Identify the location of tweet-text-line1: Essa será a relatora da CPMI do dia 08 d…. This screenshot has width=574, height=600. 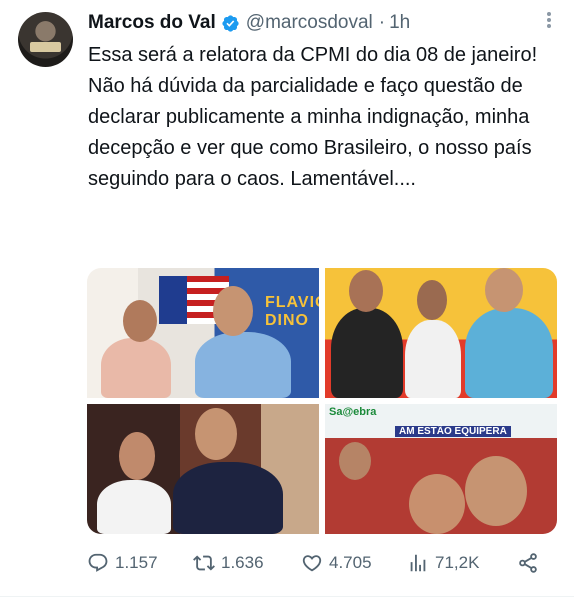
(313, 55).